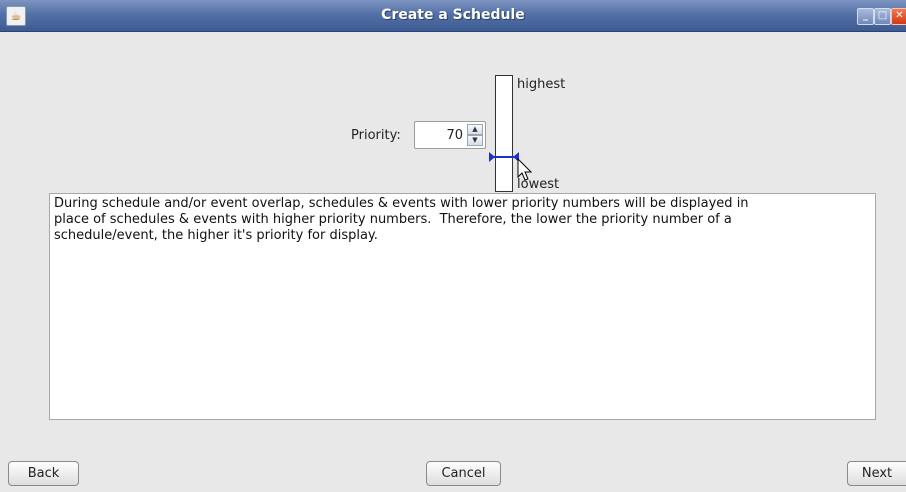 This screenshot has width=906, height=492. I want to click on minimize-button: _, so click(865, 16).